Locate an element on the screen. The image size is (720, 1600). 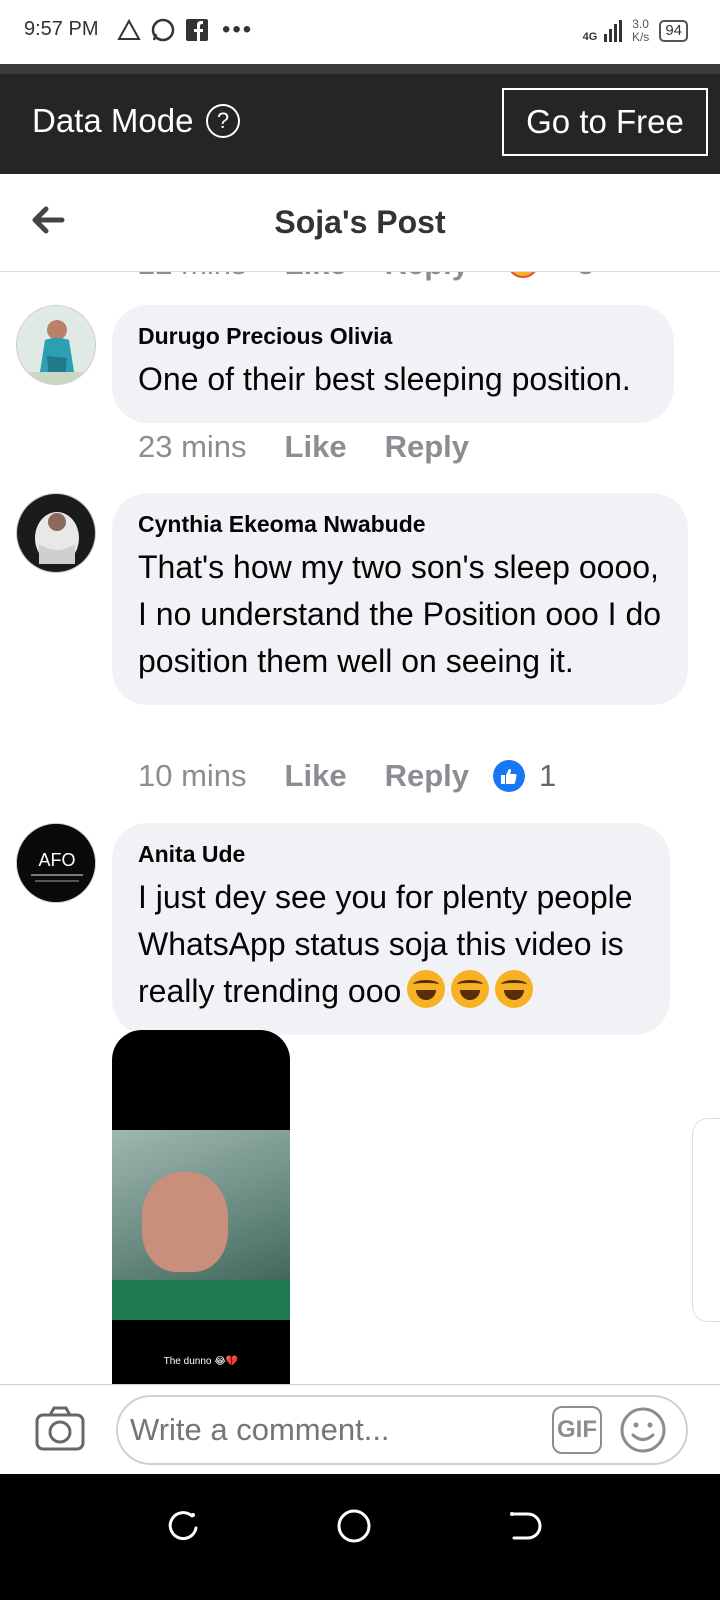
data-mode-title: Data Mode is located at coordinates (113, 120).